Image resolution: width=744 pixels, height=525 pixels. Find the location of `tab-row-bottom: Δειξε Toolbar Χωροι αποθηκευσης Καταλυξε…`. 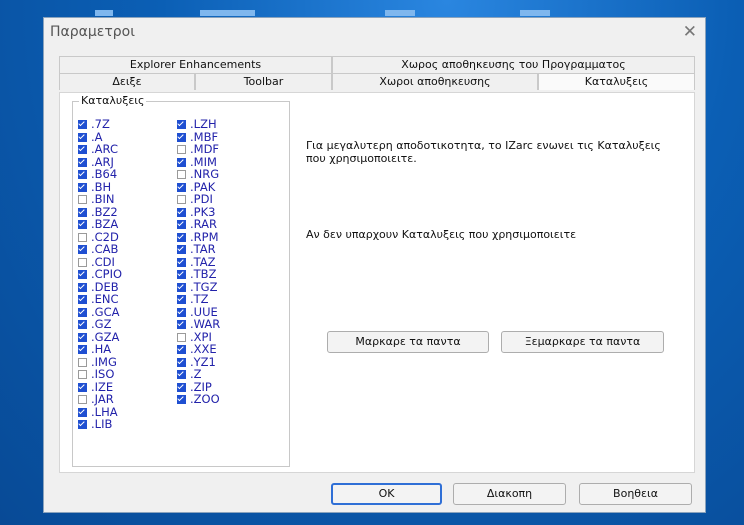

tab-row-bottom: Δειξε Toolbar Χωροι αποθηκευσης Καταλυξε… is located at coordinates (377, 81).